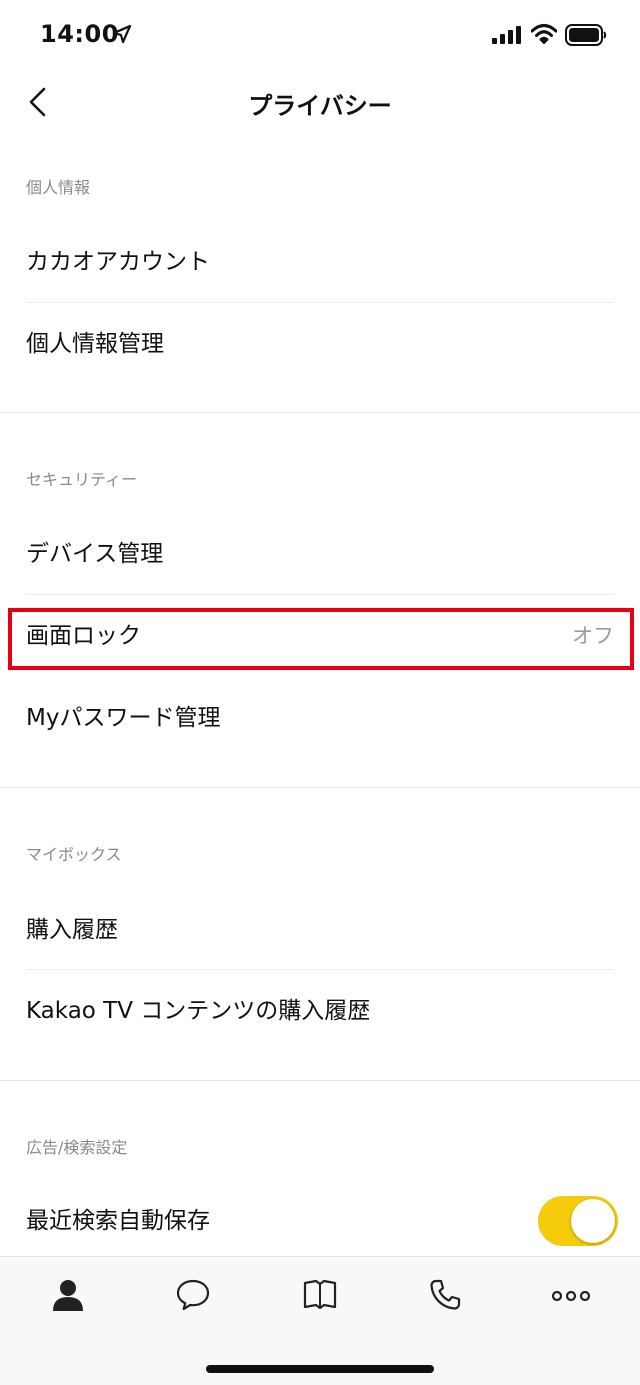  What do you see at coordinates (58, 187) in the screenshot?
I see `section-header-personal-info: 個人情報` at bounding box center [58, 187].